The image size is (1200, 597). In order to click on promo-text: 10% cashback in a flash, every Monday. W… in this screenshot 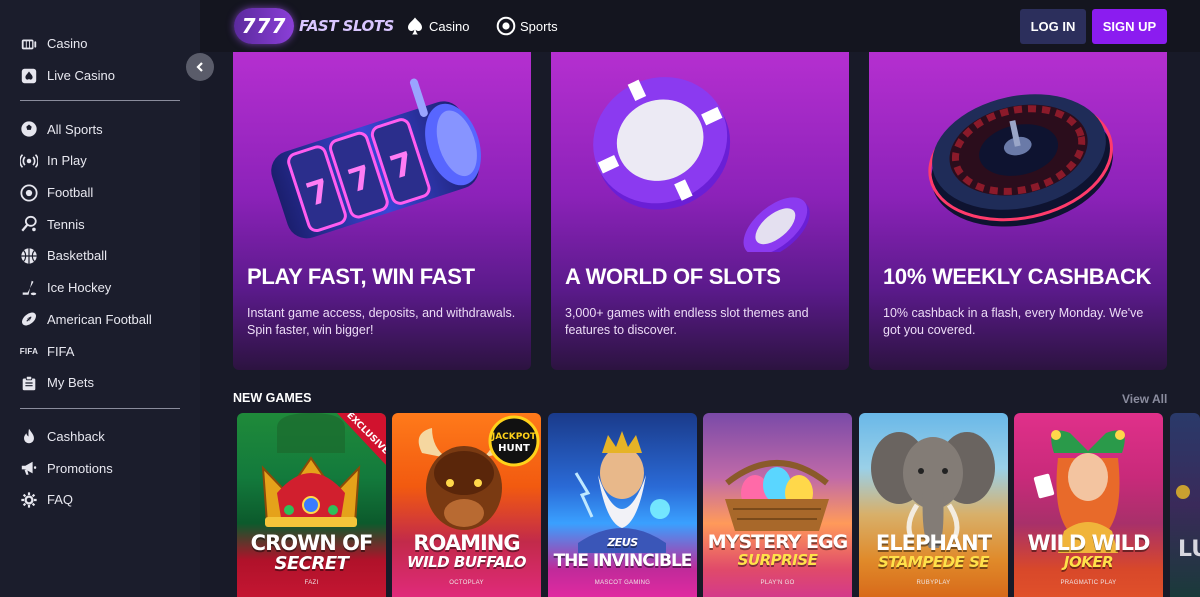, I will do `click(1013, 321)`.